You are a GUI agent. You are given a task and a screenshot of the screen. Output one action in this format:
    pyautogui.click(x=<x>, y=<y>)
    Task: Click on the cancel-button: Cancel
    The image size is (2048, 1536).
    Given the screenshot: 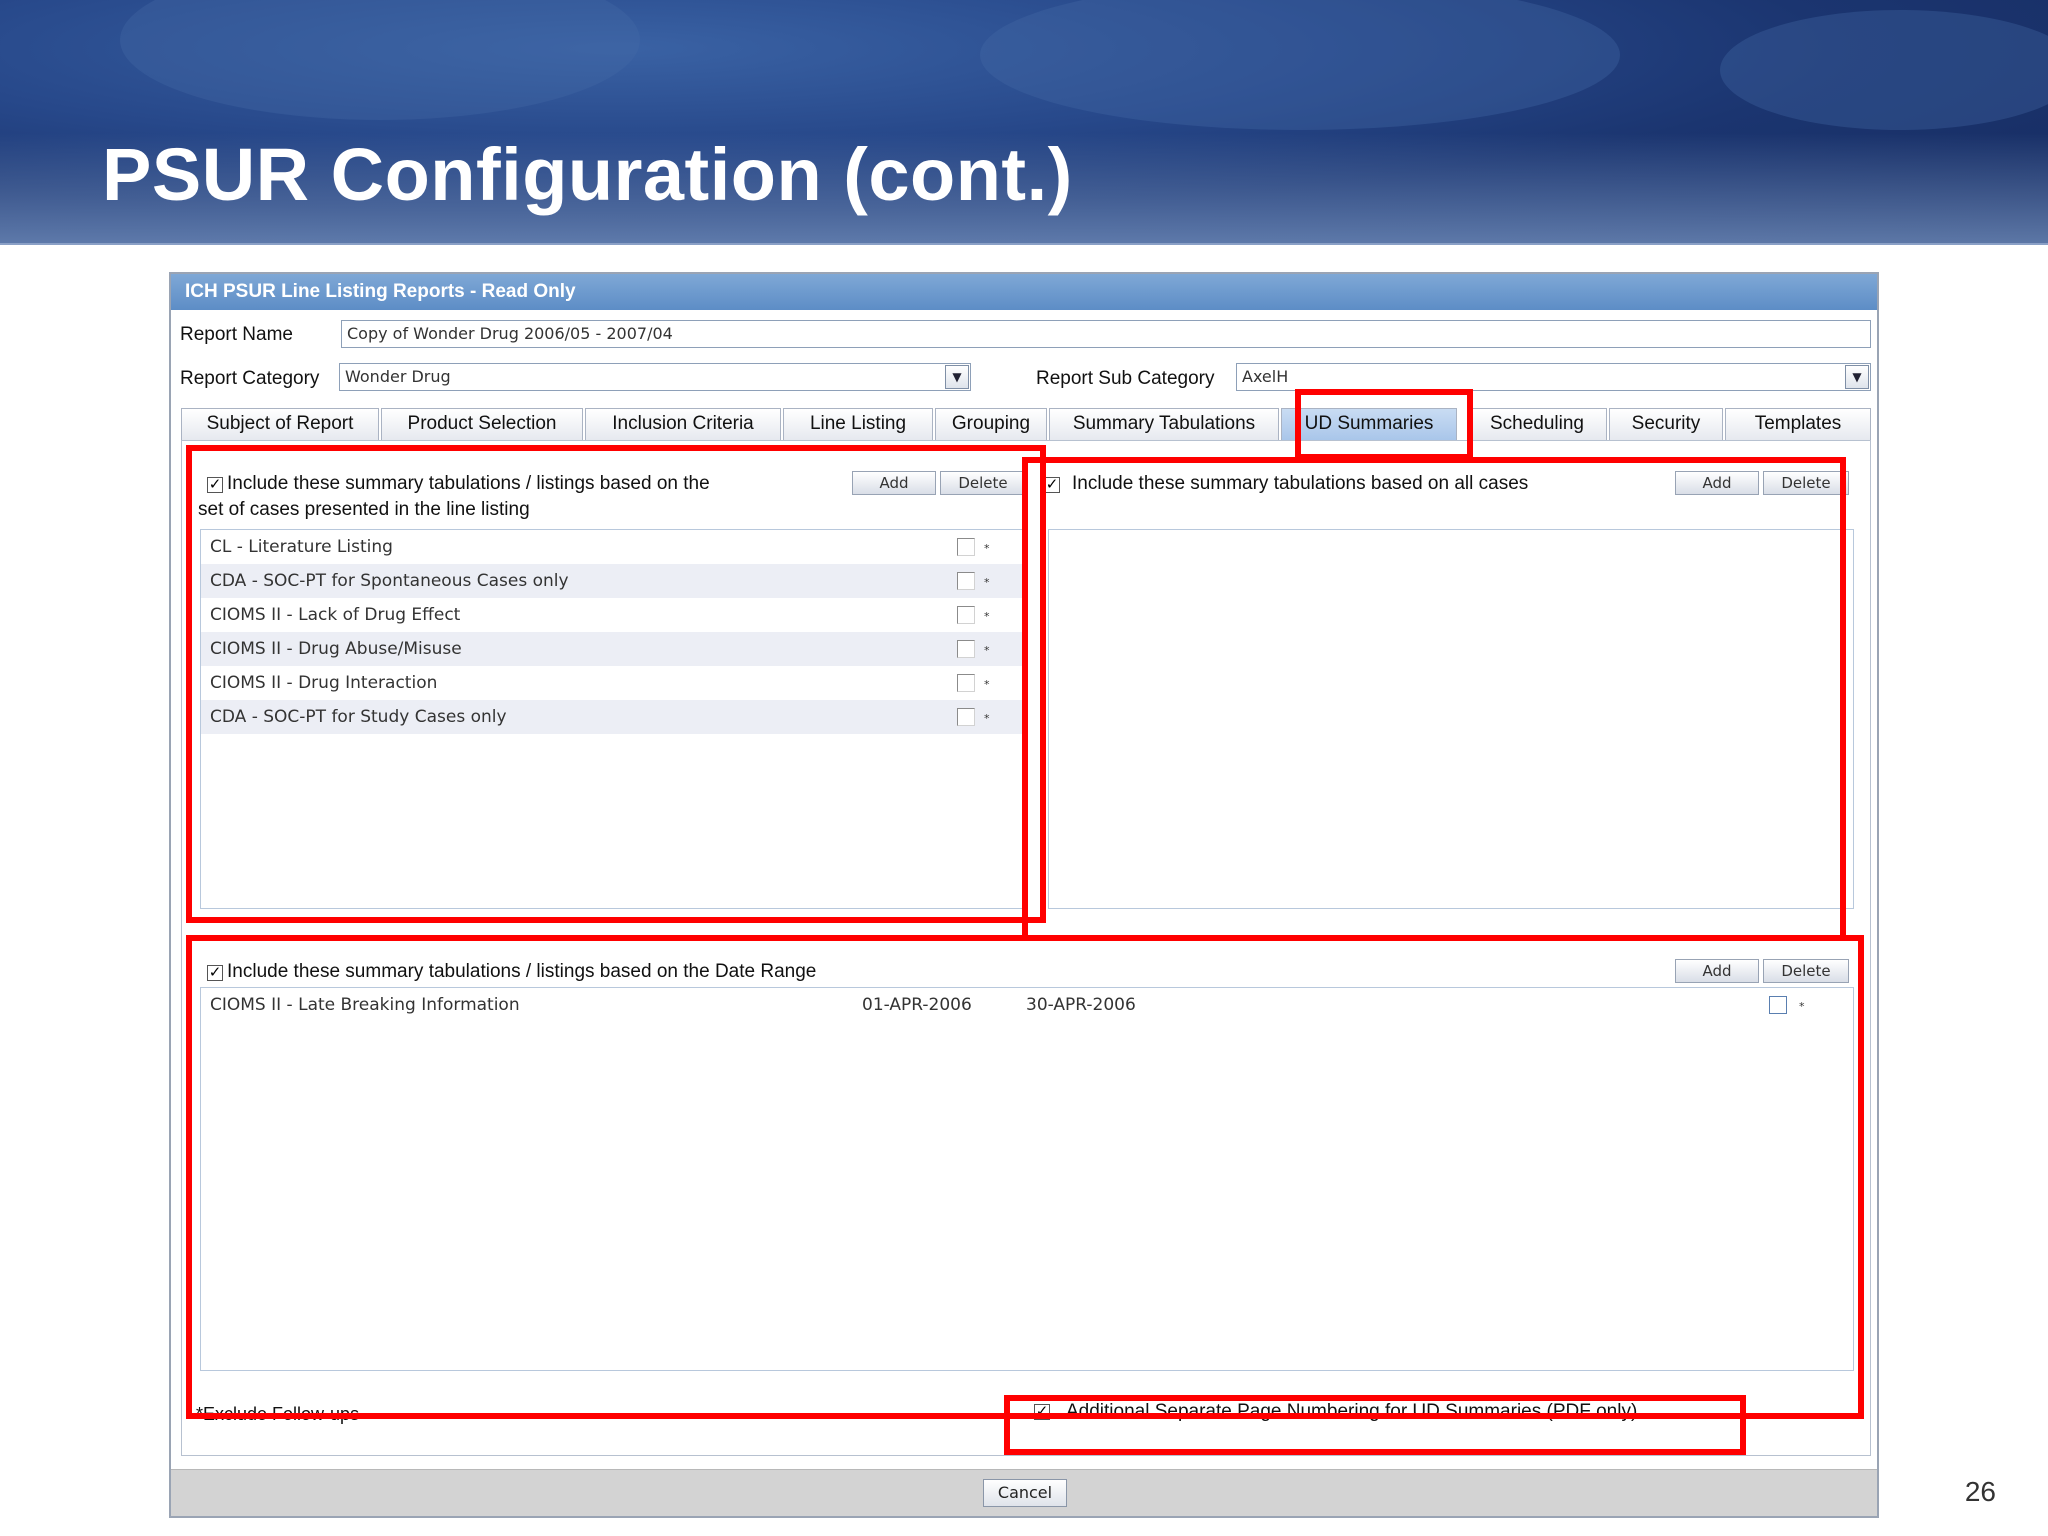 What is the action you would take?
    pyautogui.click(x=1025, y=1493)
    